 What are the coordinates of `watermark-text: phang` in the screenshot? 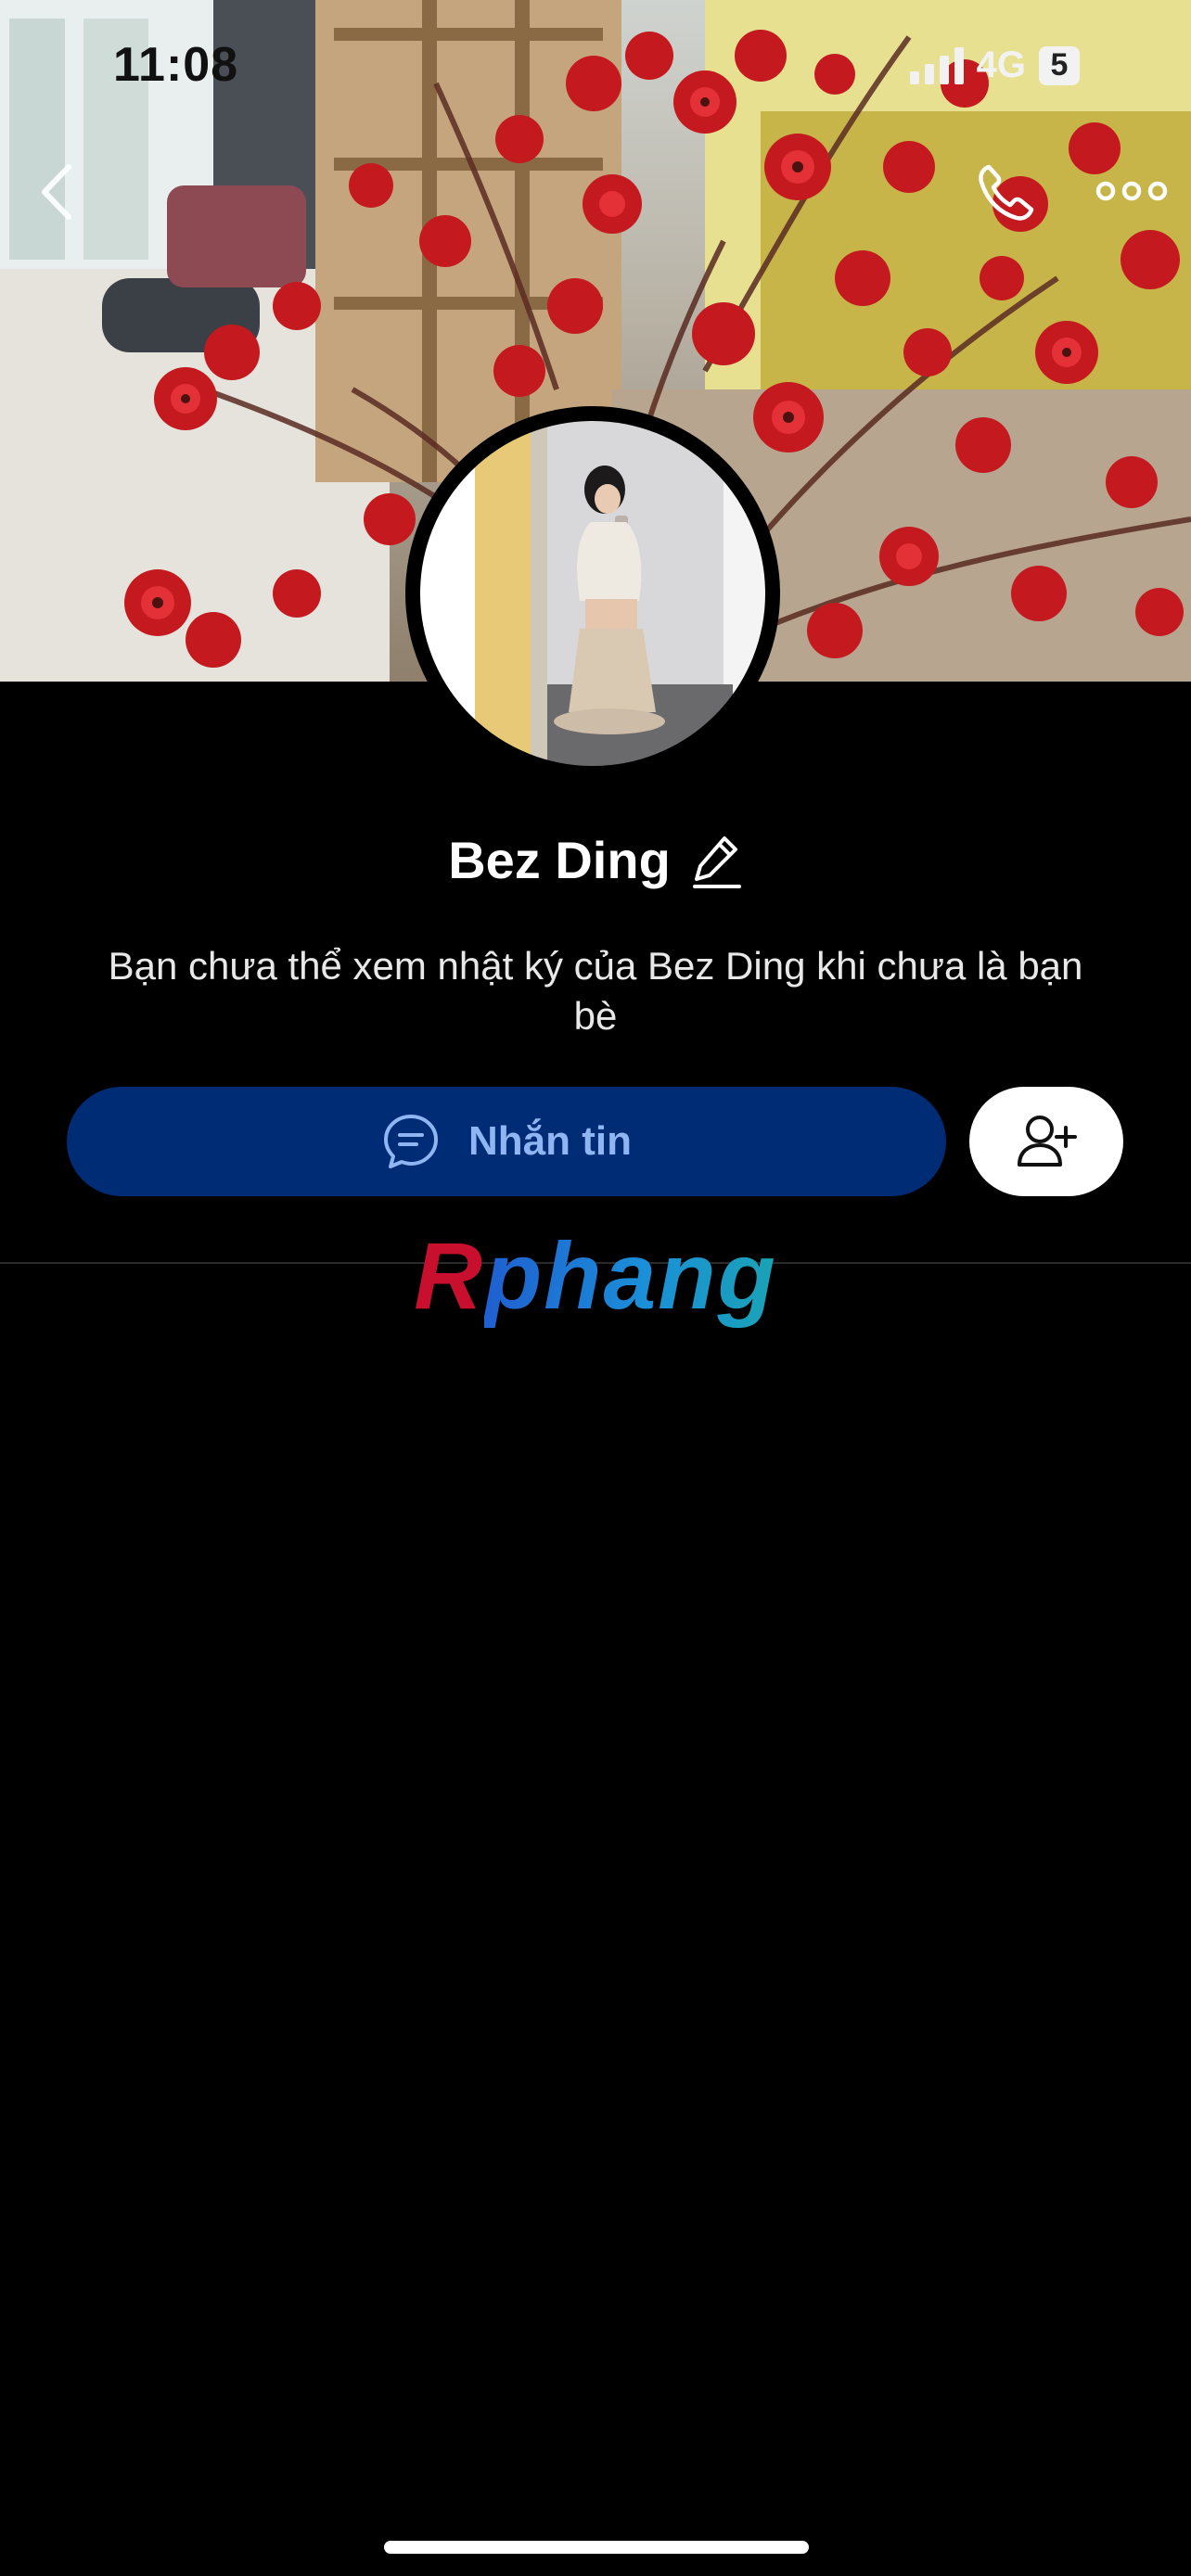 It's located at (630, 1276).